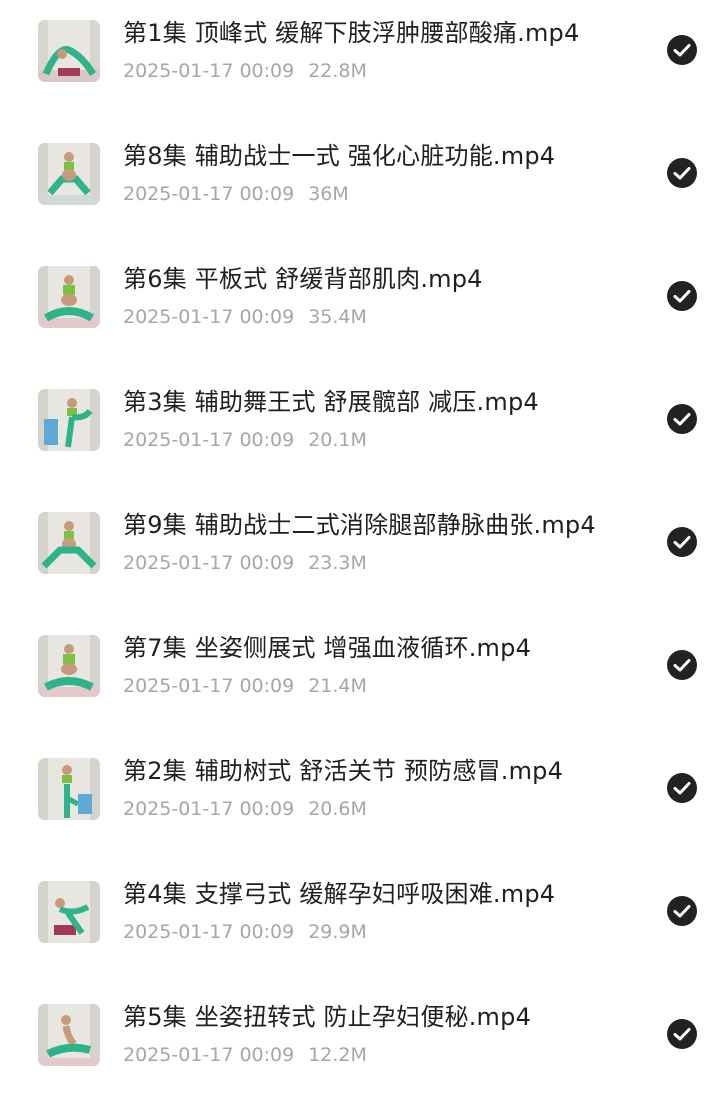 Image resolution: width=720 pixels, height=1107 pixels. Describe the element at coordinates (337, 1055) in the screenshot. I see `file-size: 12.2M` at that location.